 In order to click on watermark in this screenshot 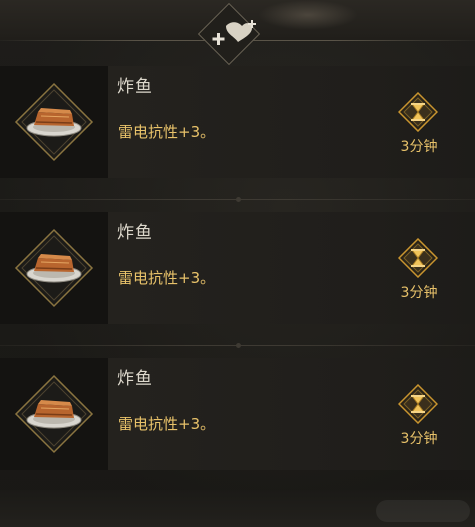, I will do `click(423, 511)`.